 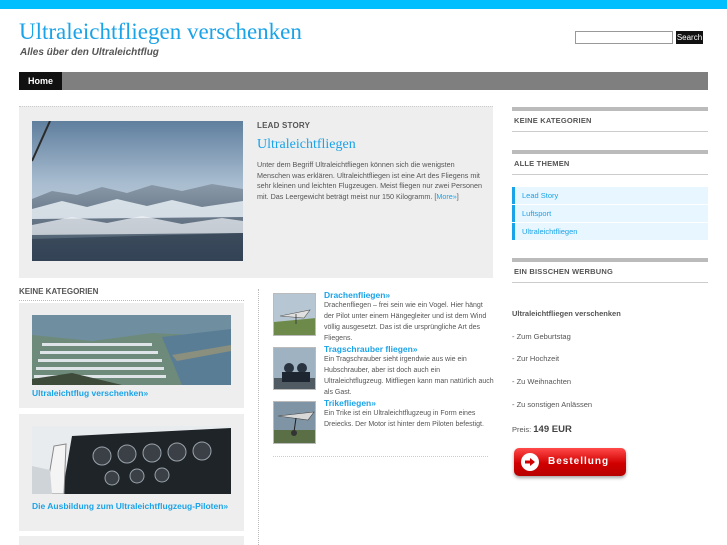 What do you see at coordinates (363, 81) in the screenshot?
I see `main-navigation: Home` at bounding box center [363, 81].